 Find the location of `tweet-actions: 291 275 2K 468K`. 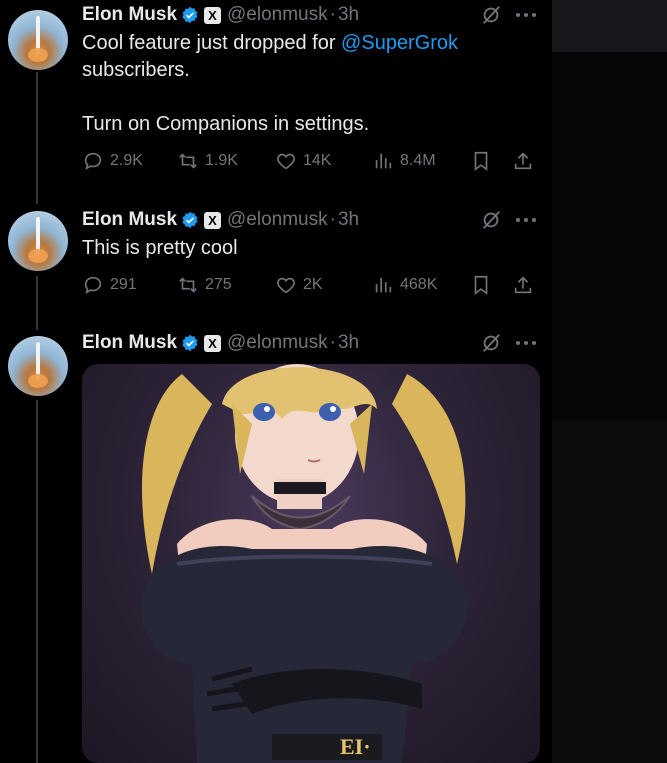

tweet-actions: 291 275 2K 468K is located at coordinates (312, 285).